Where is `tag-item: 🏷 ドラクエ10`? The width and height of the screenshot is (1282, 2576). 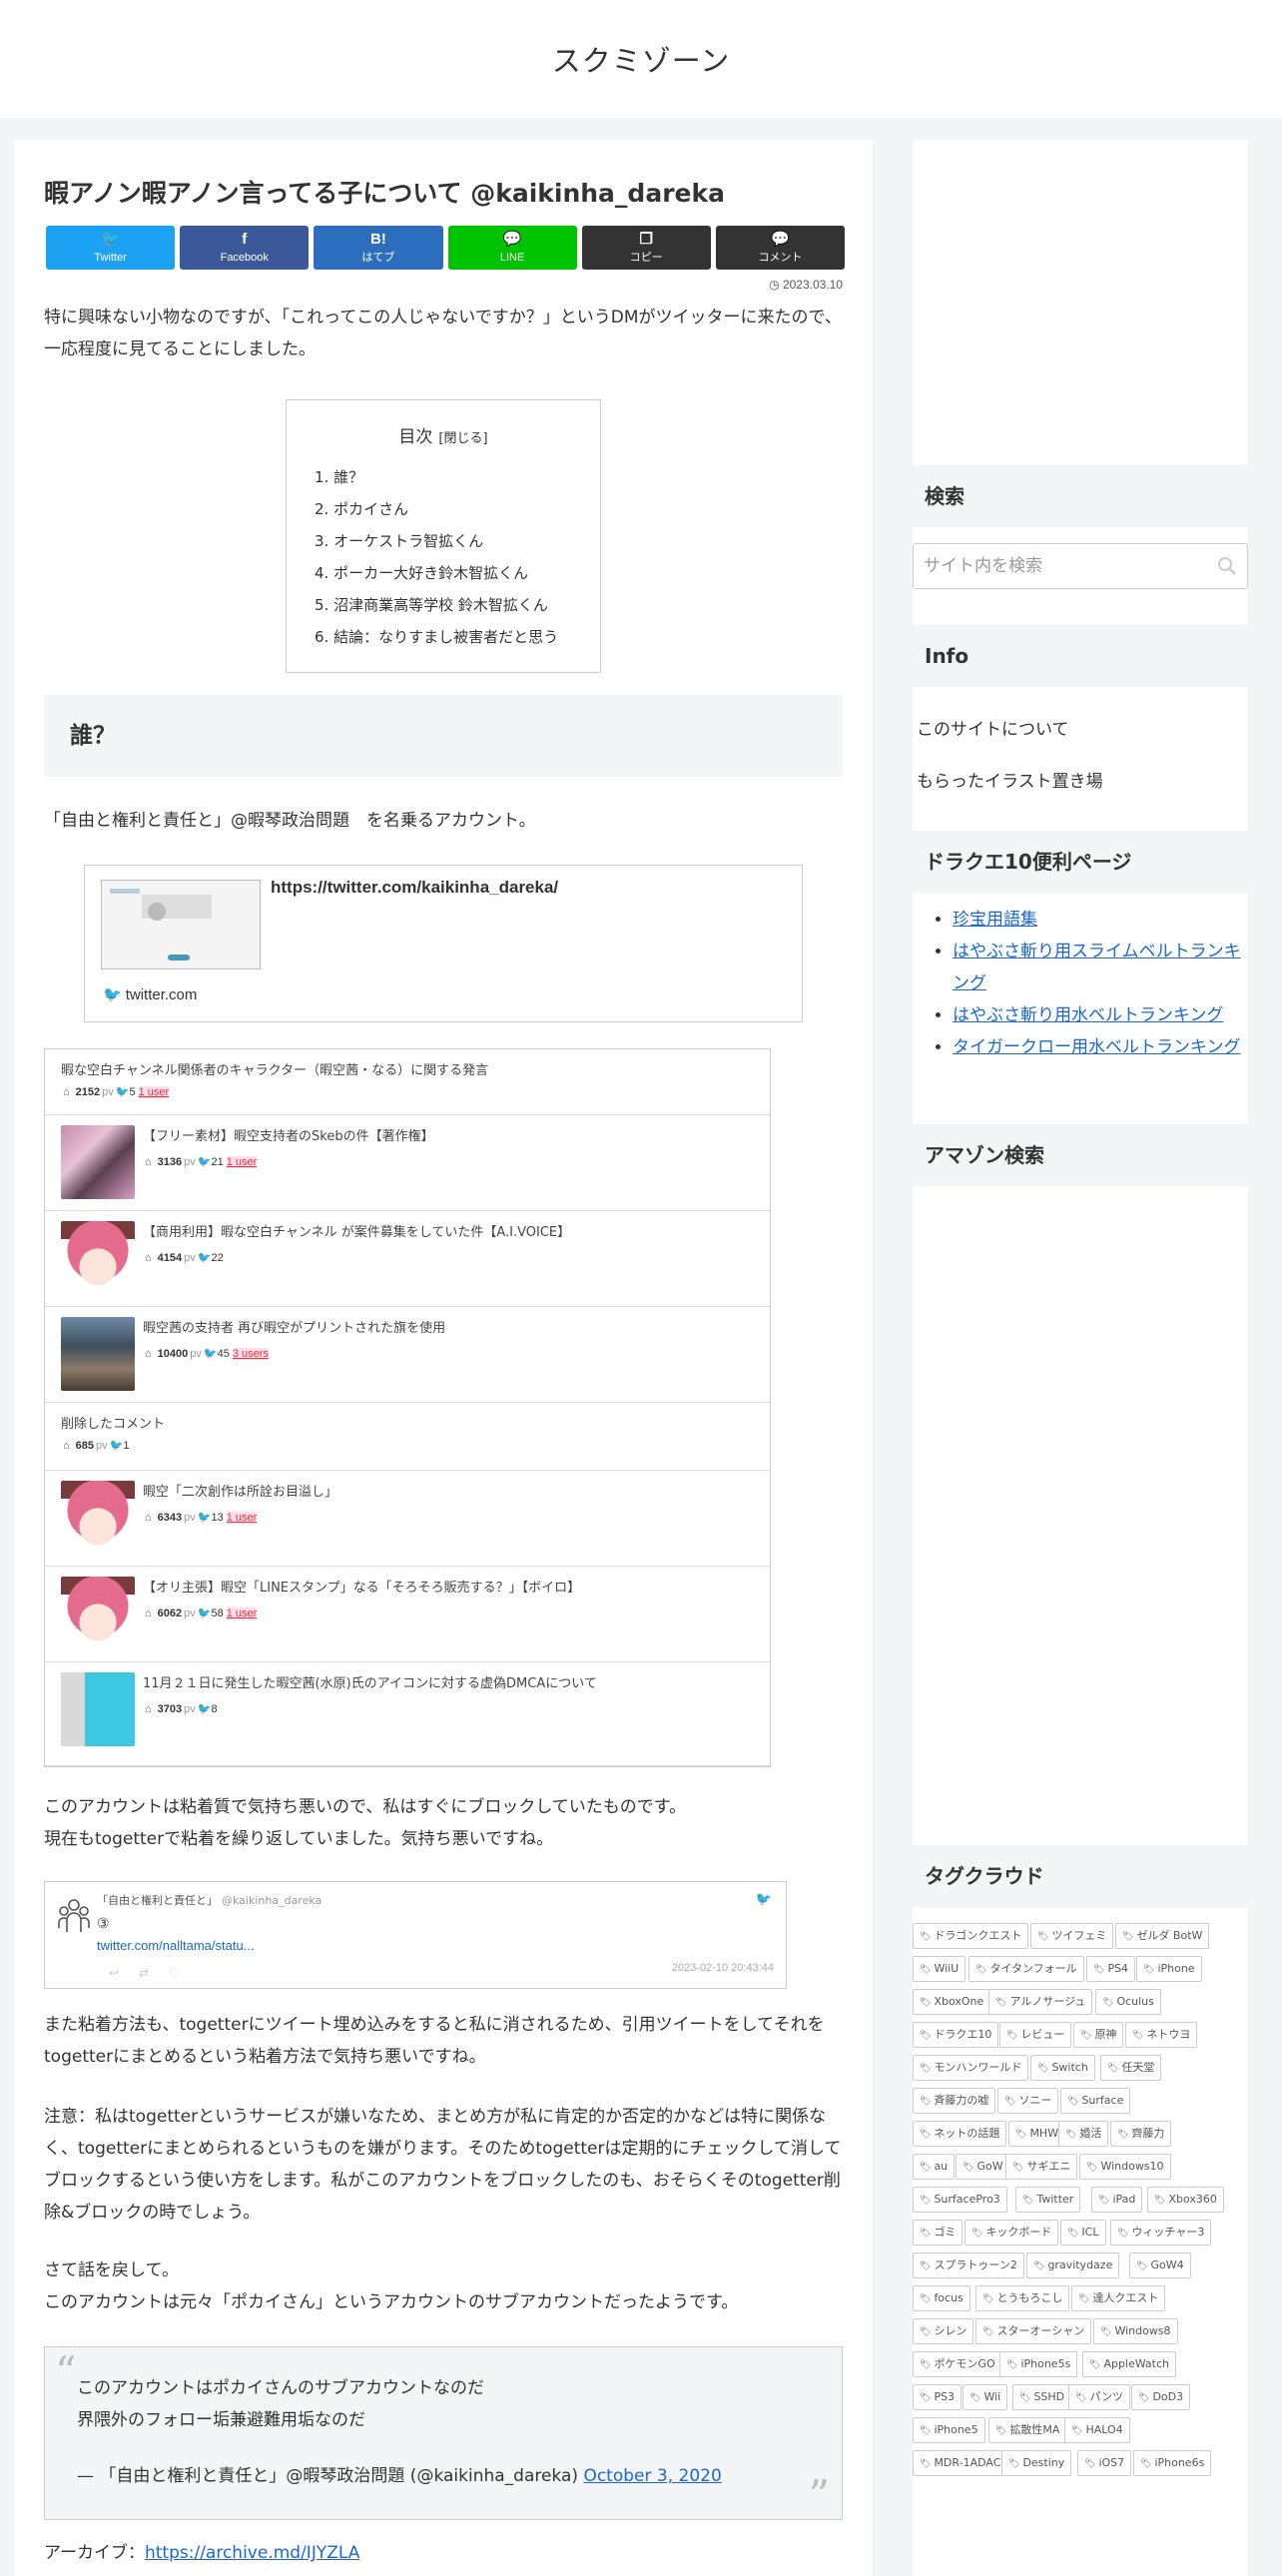 tag-item: 🏷 ドラクエ10 is located at coordinates (956, 2035).